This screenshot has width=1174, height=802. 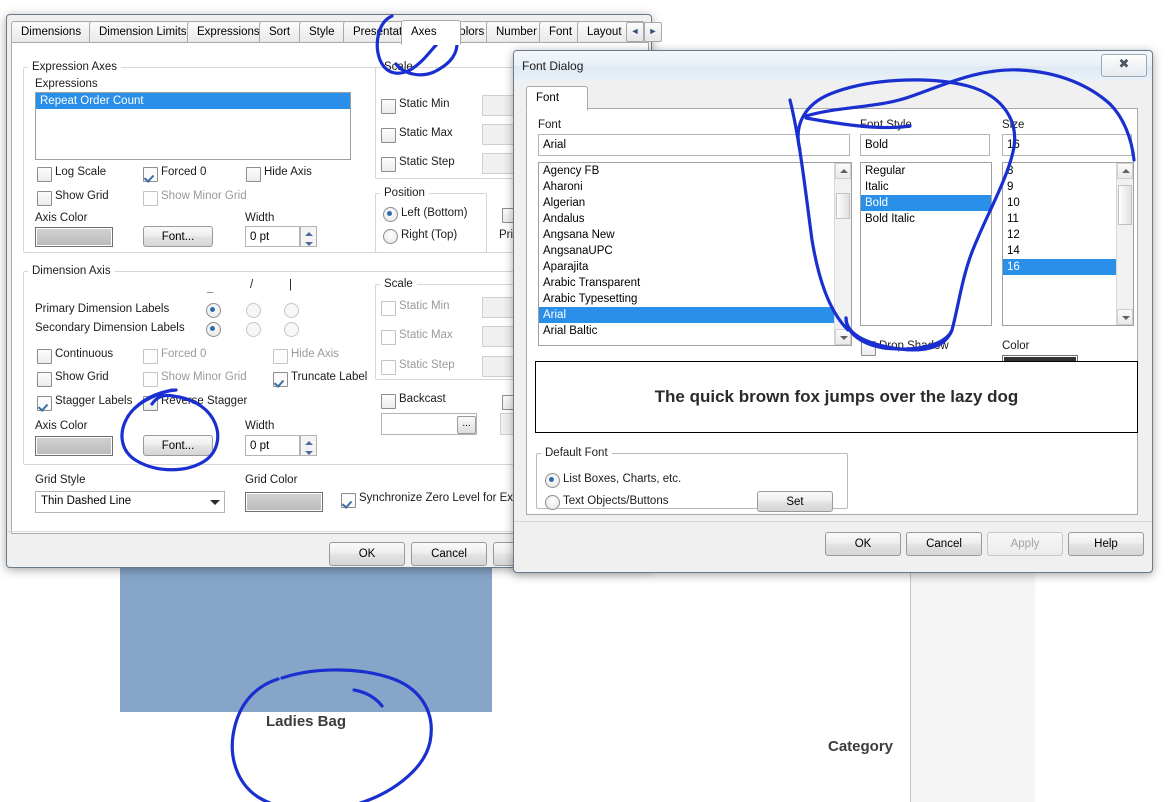 What do you see at coordinates (82, 377) in the screenshot?
I see `label-dim-show-grid: Show Grid` at bounding box center [82, 377].